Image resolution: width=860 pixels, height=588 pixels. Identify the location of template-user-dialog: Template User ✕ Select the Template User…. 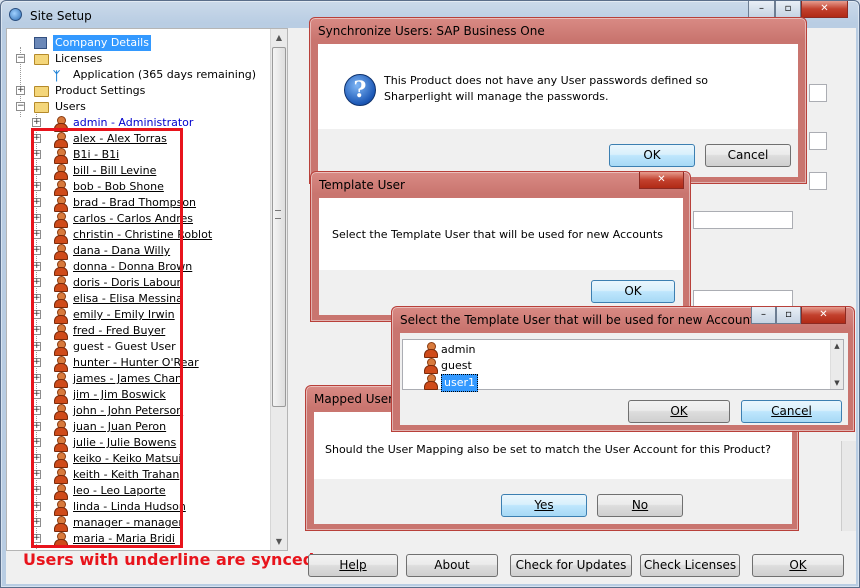
(500, 246).